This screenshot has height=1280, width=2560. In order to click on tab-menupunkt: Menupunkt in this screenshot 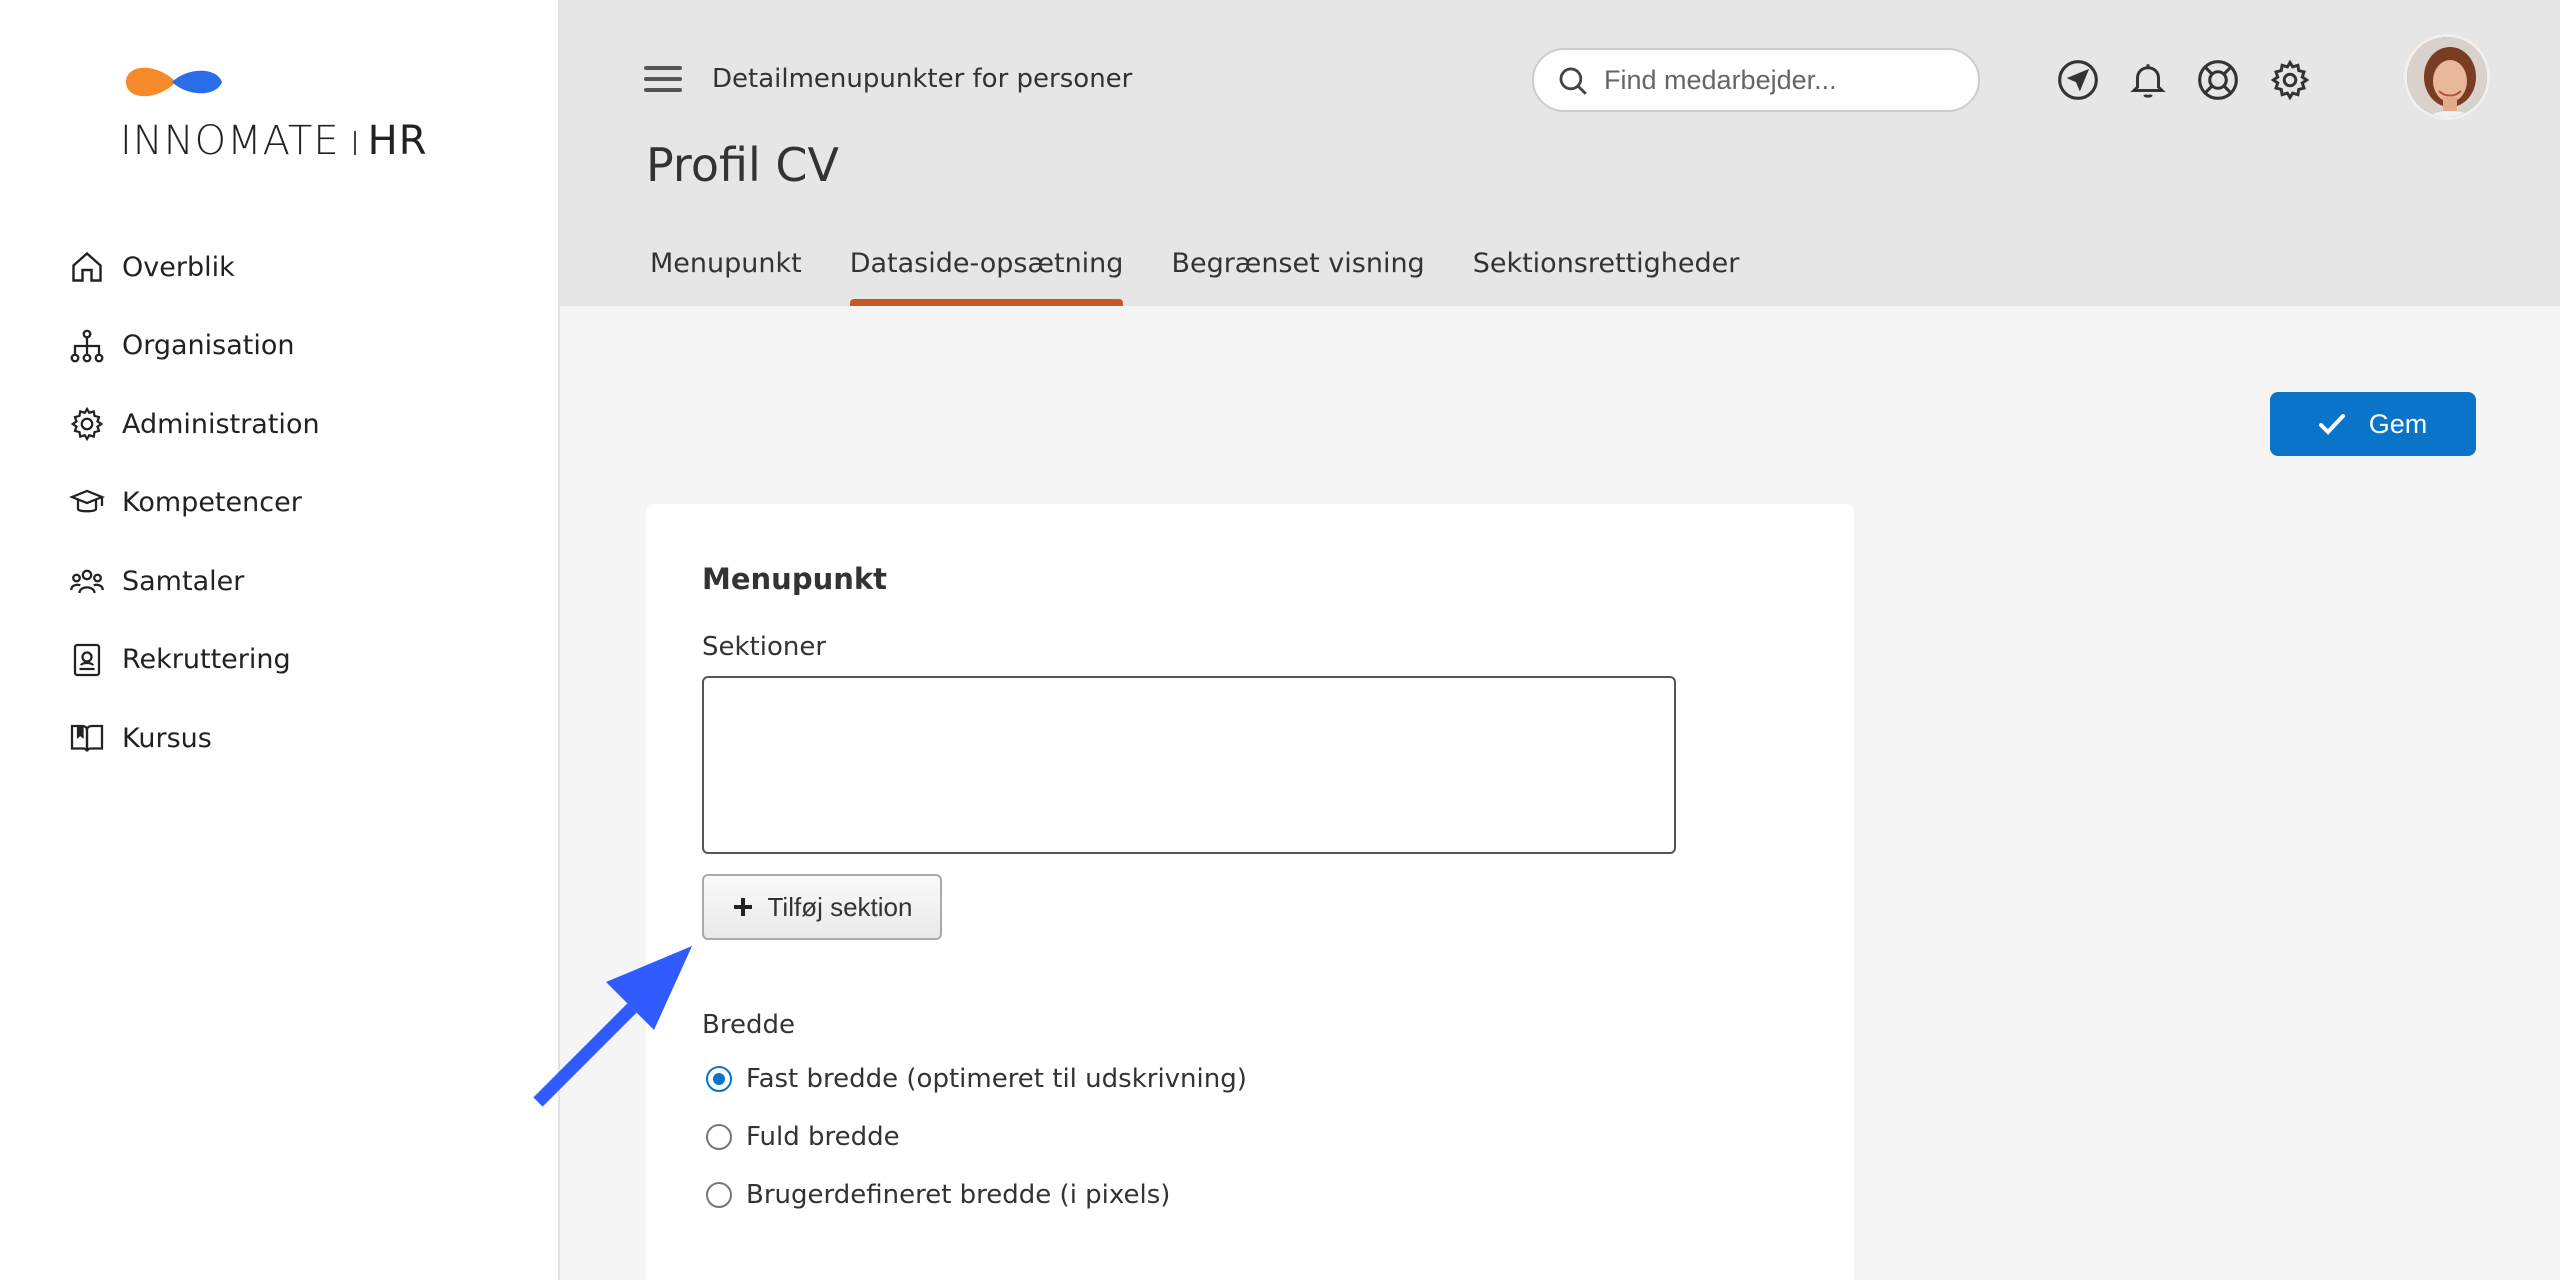, I will do `click(726, 277)`.